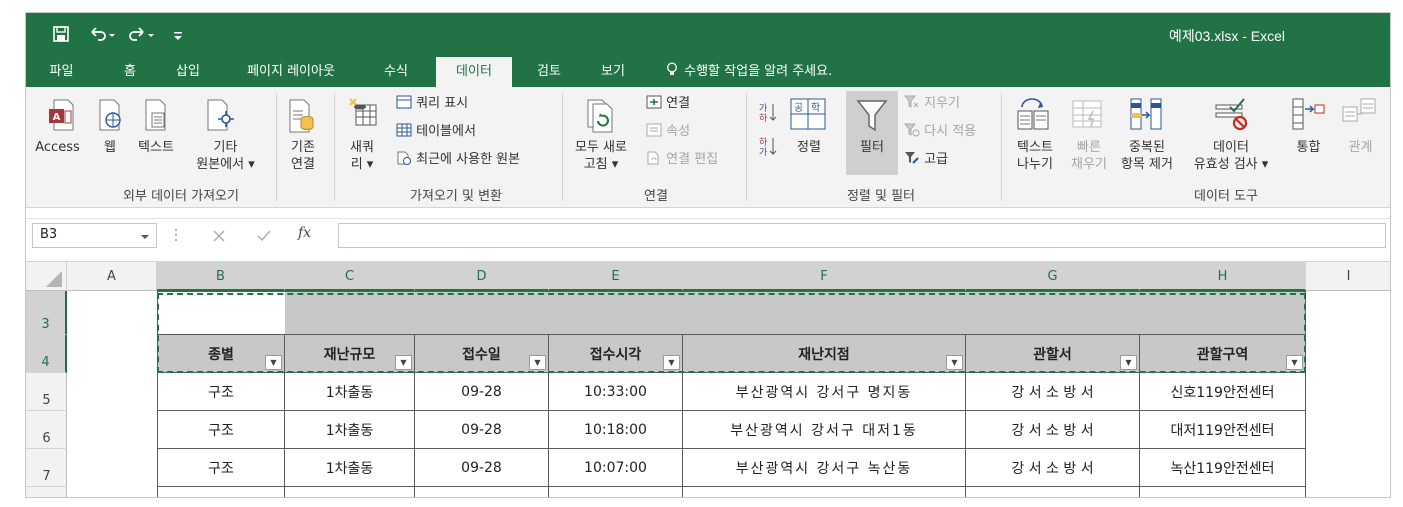 This screenshot has height=507, width=1403. What do you see at coordinates (824, 392) in the screenshot?
I see `table-cell: 부산광역시 강서구 명지동` at bounding box center [824, 392].